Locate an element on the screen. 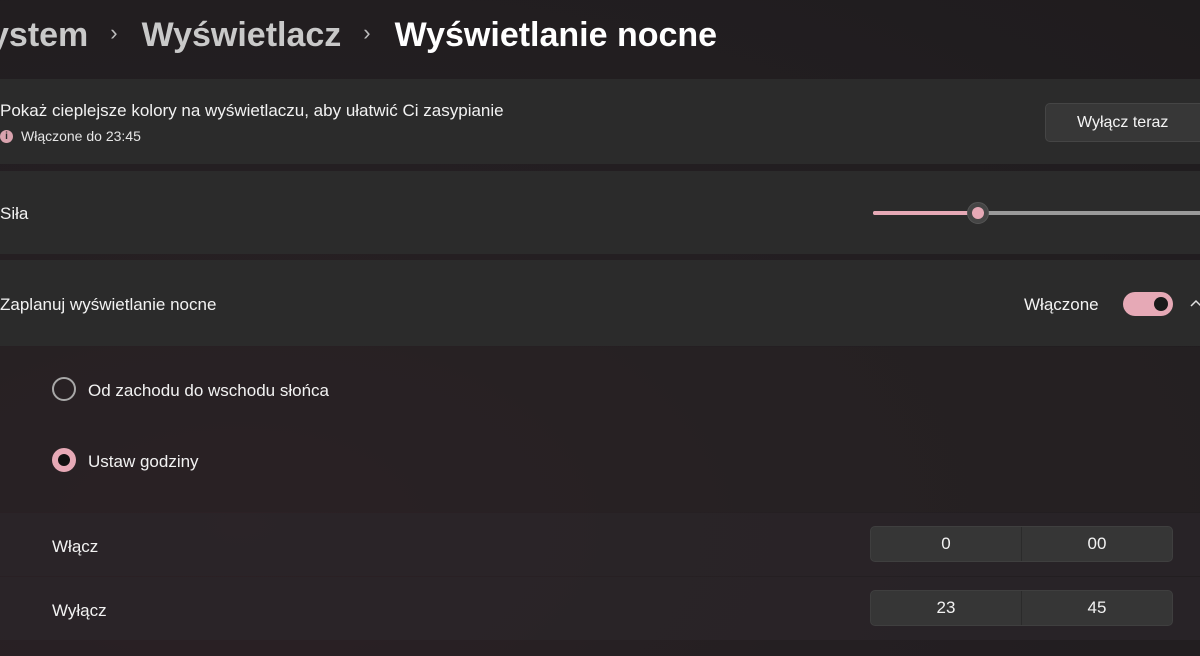 This screenshot has height=656, width=1200. turn-on-time-picker: 0 00 is located at coordinates (1021, 544).